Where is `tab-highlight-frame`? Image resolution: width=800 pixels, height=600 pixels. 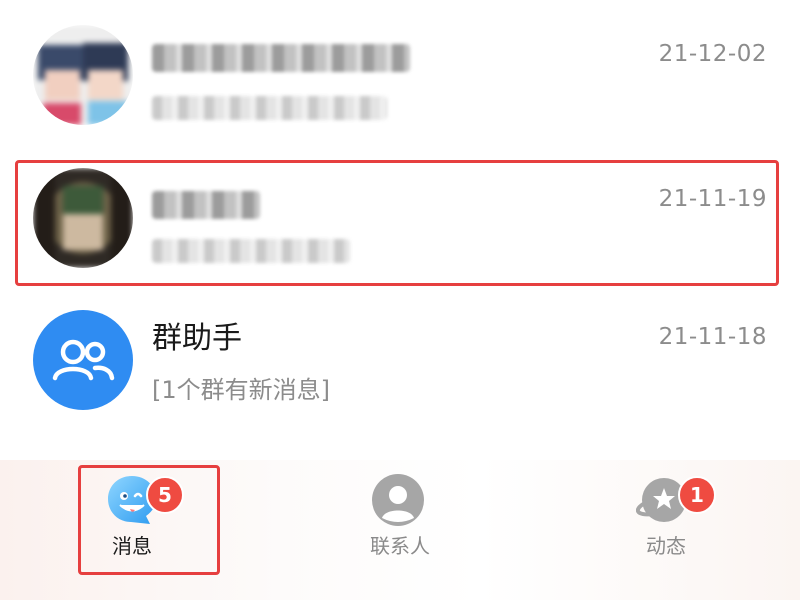 tab-highlight-frame is located at coordinates (149, 520).